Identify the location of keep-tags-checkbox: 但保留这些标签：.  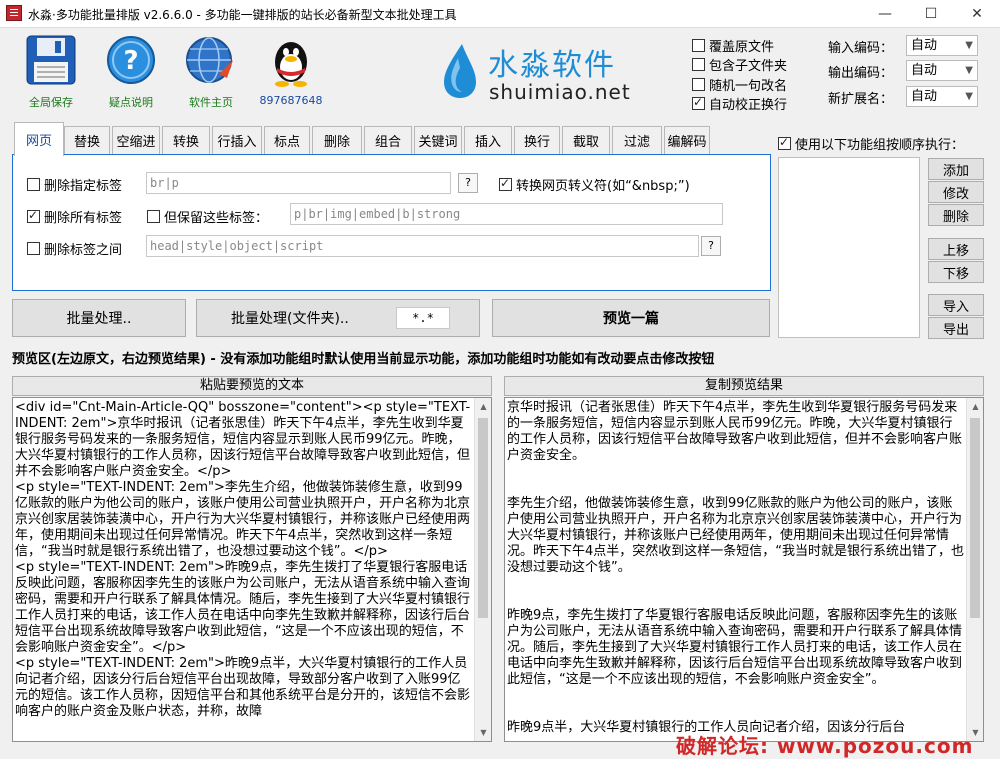
(207, 216).